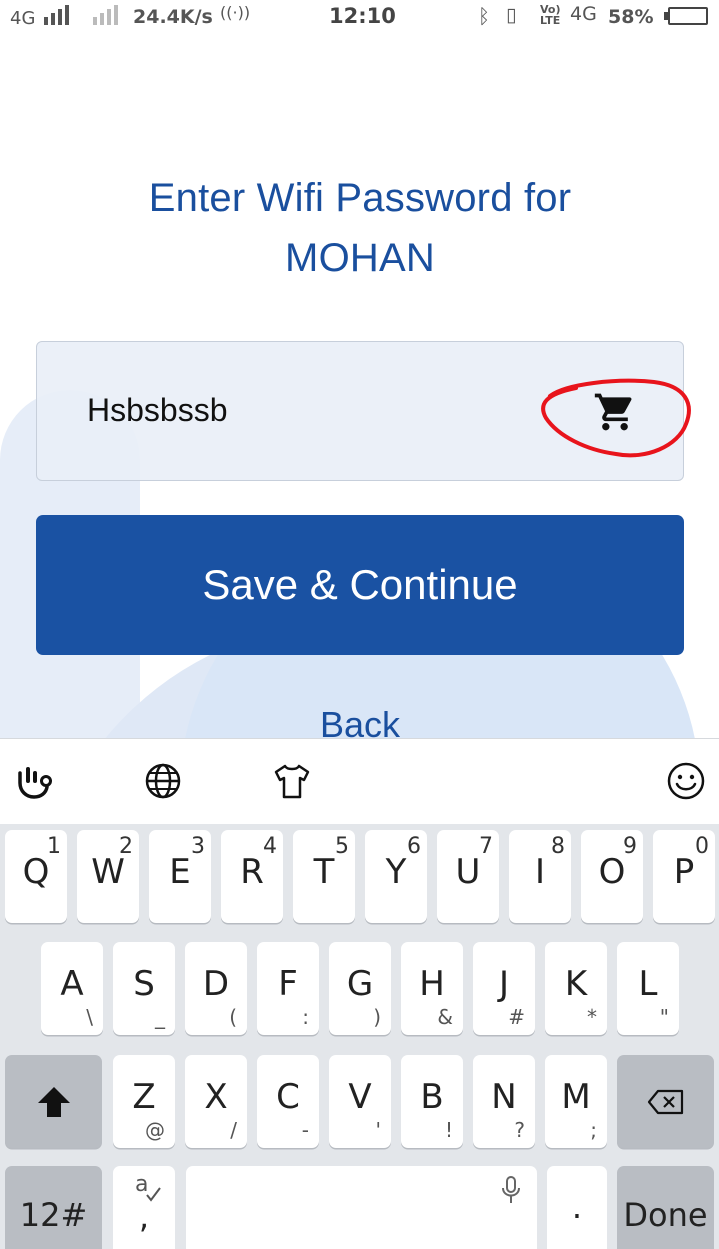 The width and height of the screenshot is (719, 1249). I want to click on network-speed: 24.4K/s, so click(173, 17).